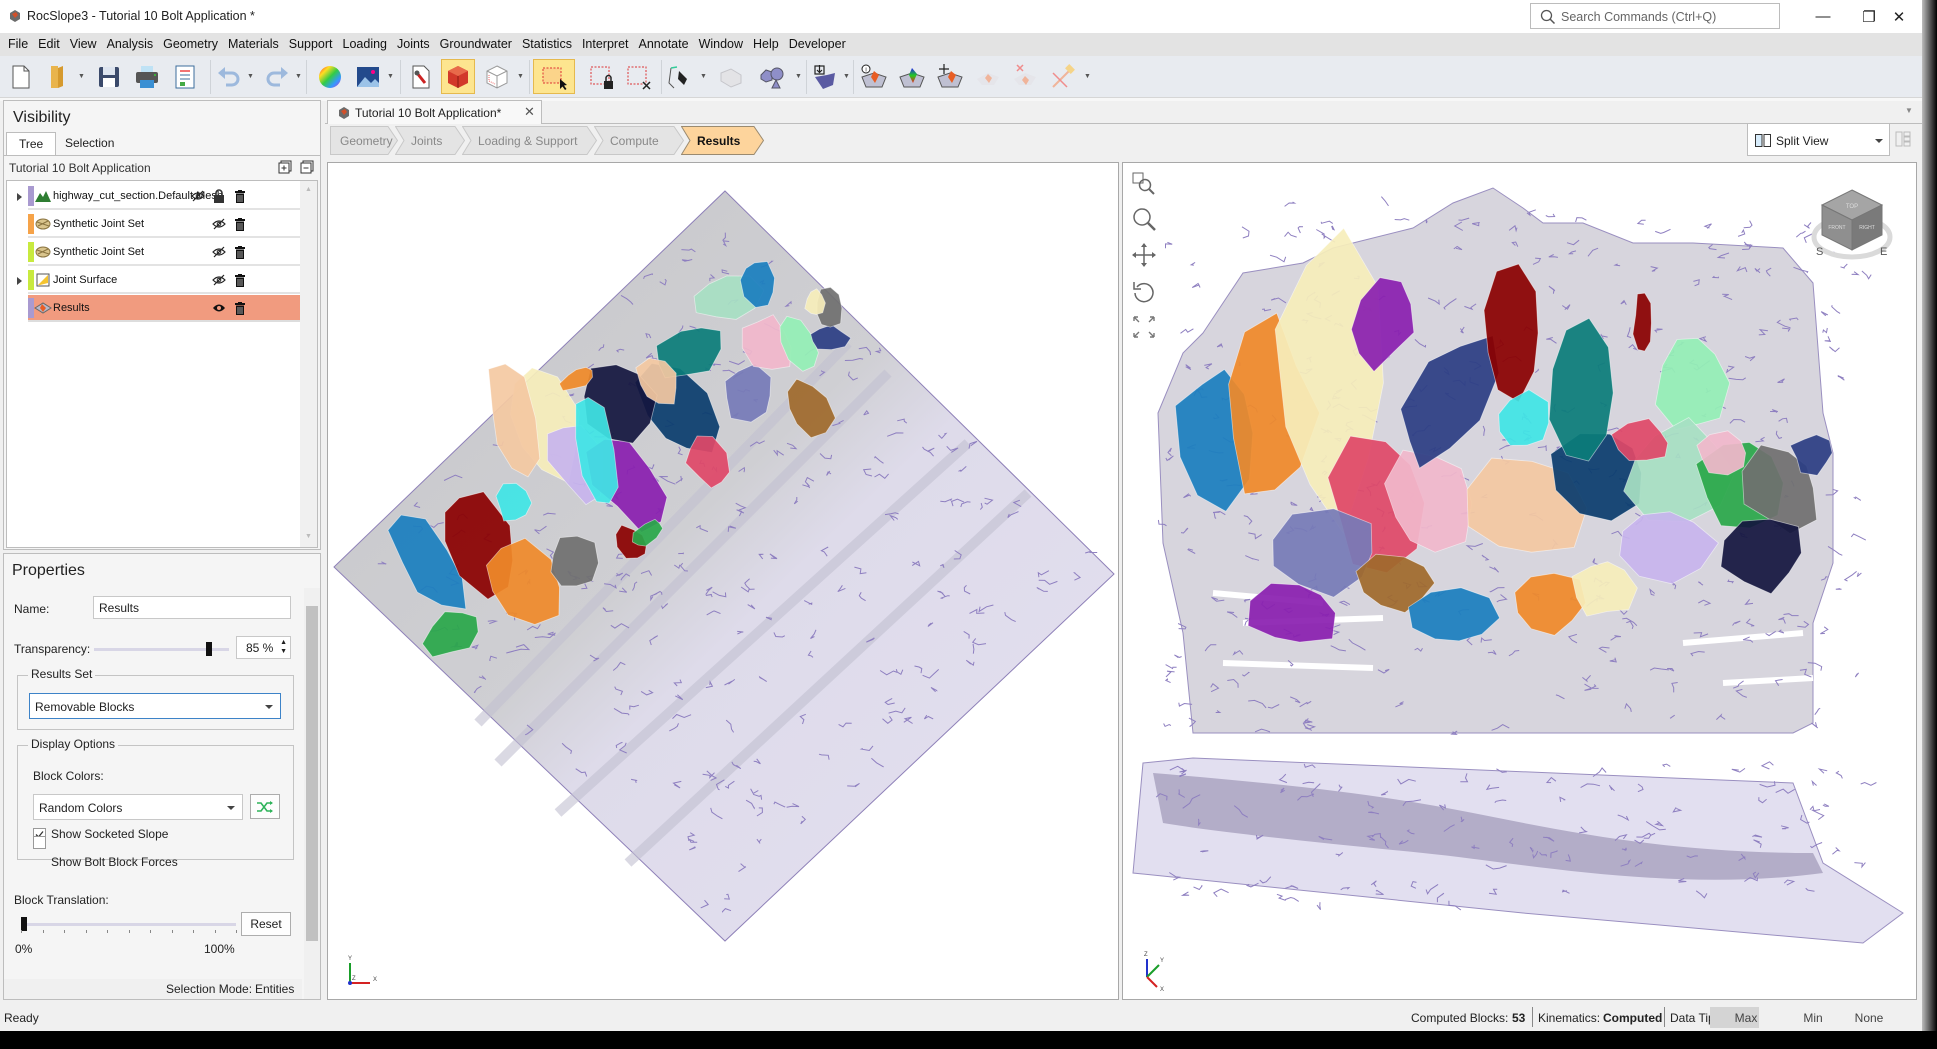  Describe the element at coordinates (330, 76) in the screenshot. I see `color-wheel-button` at that location.